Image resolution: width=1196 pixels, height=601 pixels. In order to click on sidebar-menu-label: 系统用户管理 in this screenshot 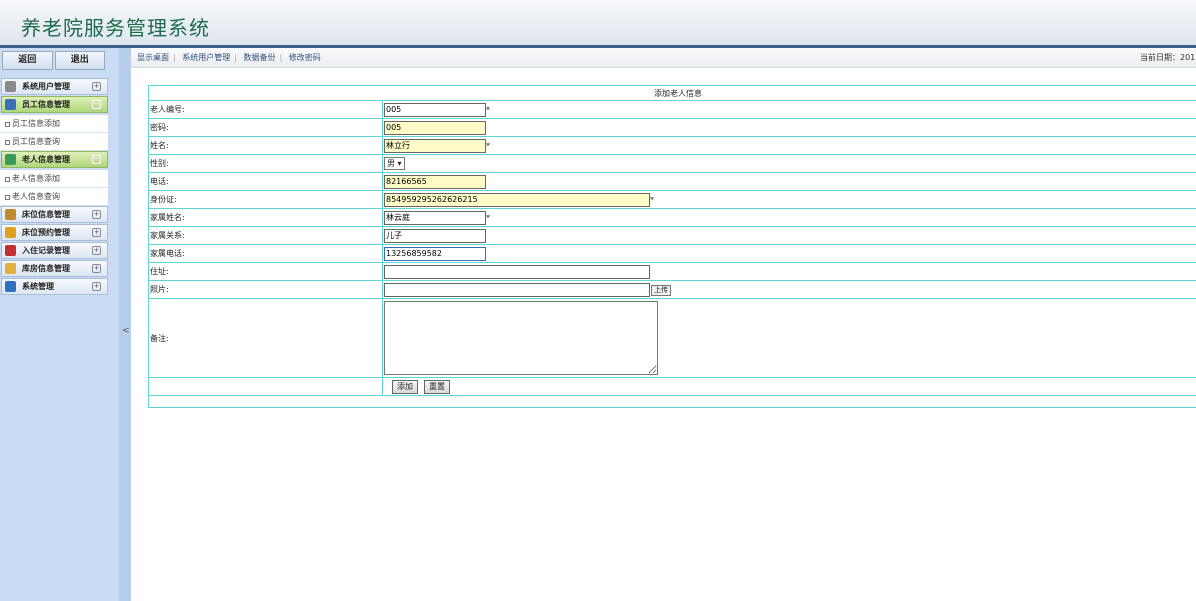, I will do `click(46, 86)`.